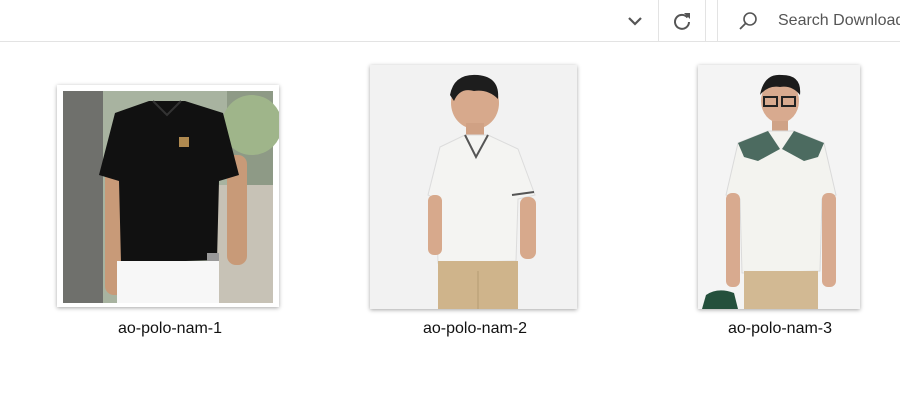 Image resolution: width=900 pixels, height=414 pixels. I want to click on search-icon, so click(750, 21).